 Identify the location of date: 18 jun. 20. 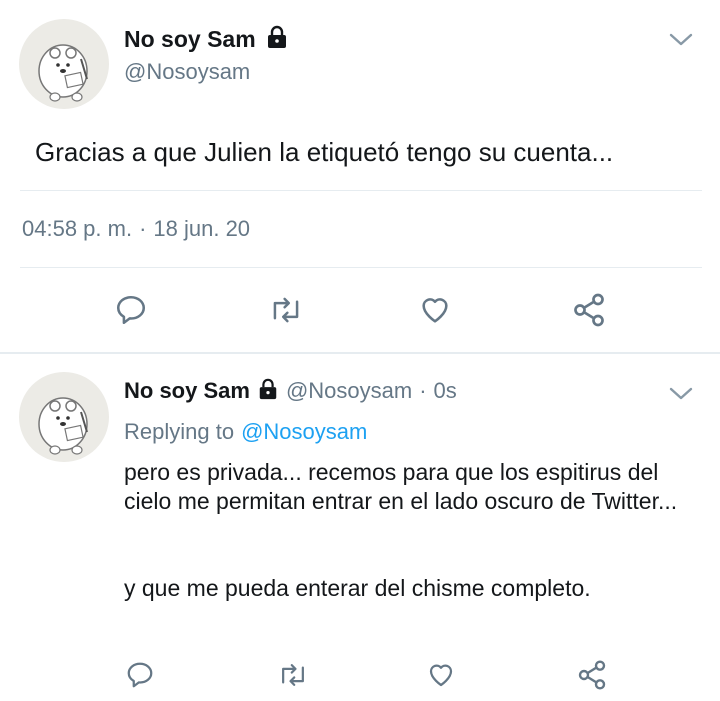
(202, 228).